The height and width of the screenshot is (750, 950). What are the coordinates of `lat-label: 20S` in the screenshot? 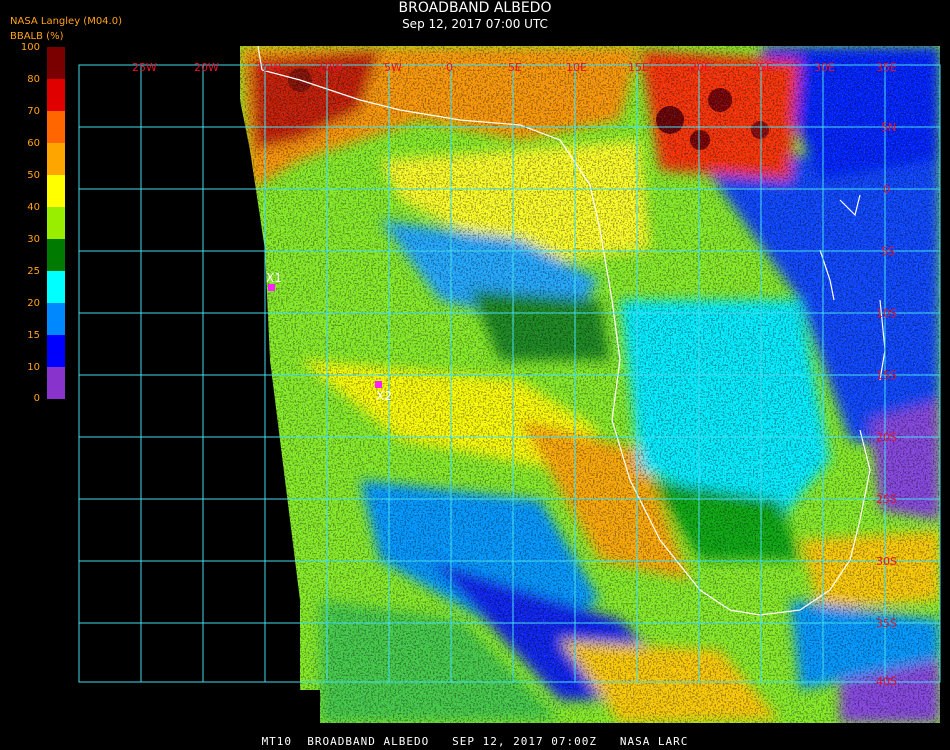 It's located at (886, 437).